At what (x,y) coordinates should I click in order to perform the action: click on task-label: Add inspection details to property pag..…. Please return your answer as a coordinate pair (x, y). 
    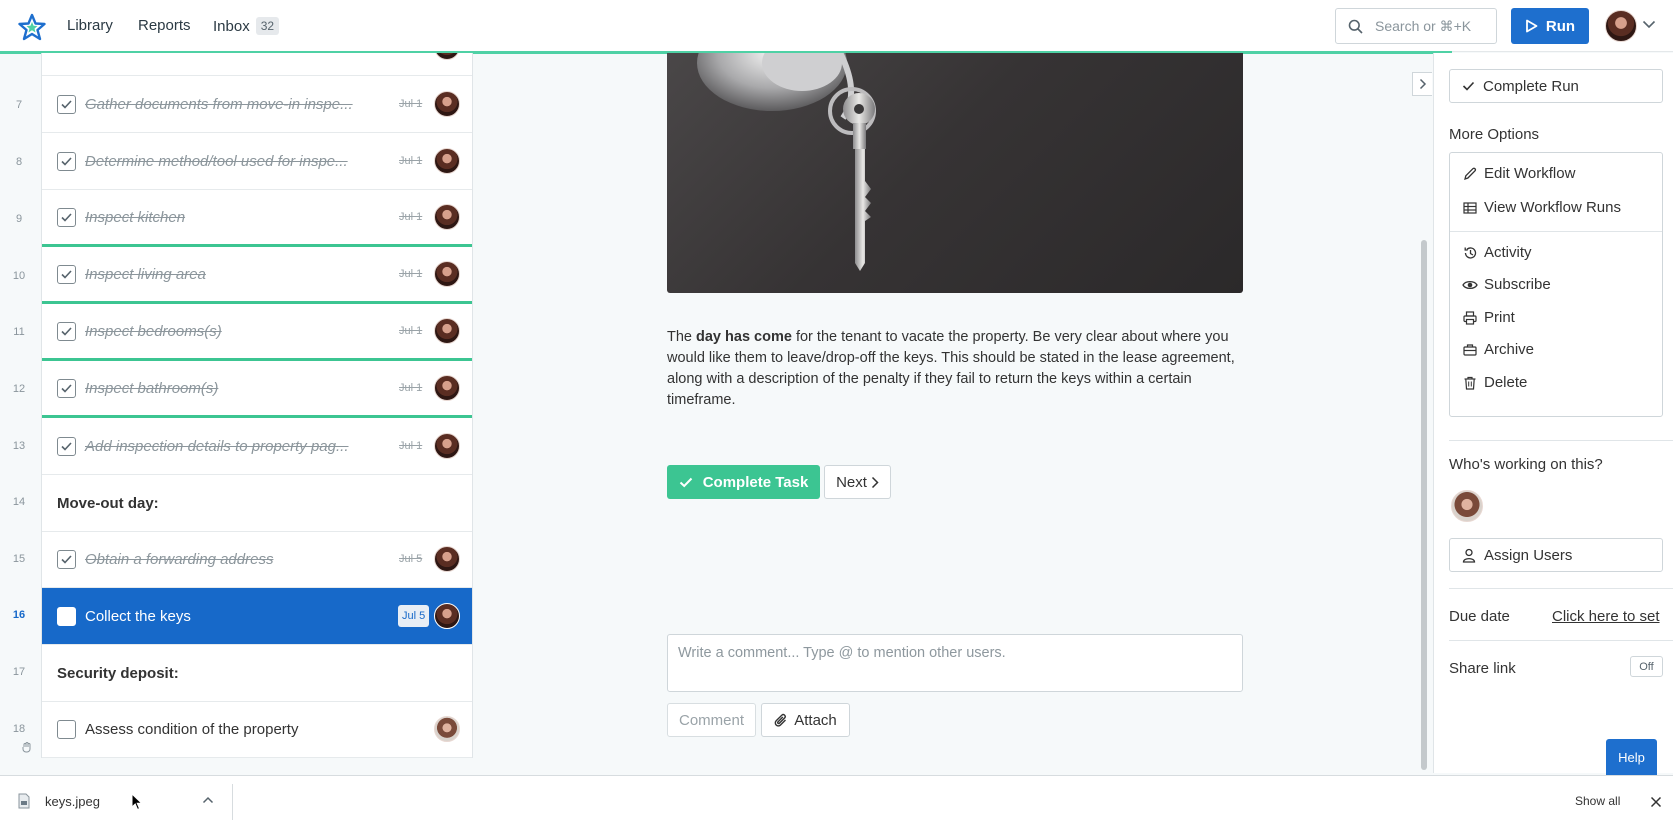
    Looking at the image, I should click on (217, 446).